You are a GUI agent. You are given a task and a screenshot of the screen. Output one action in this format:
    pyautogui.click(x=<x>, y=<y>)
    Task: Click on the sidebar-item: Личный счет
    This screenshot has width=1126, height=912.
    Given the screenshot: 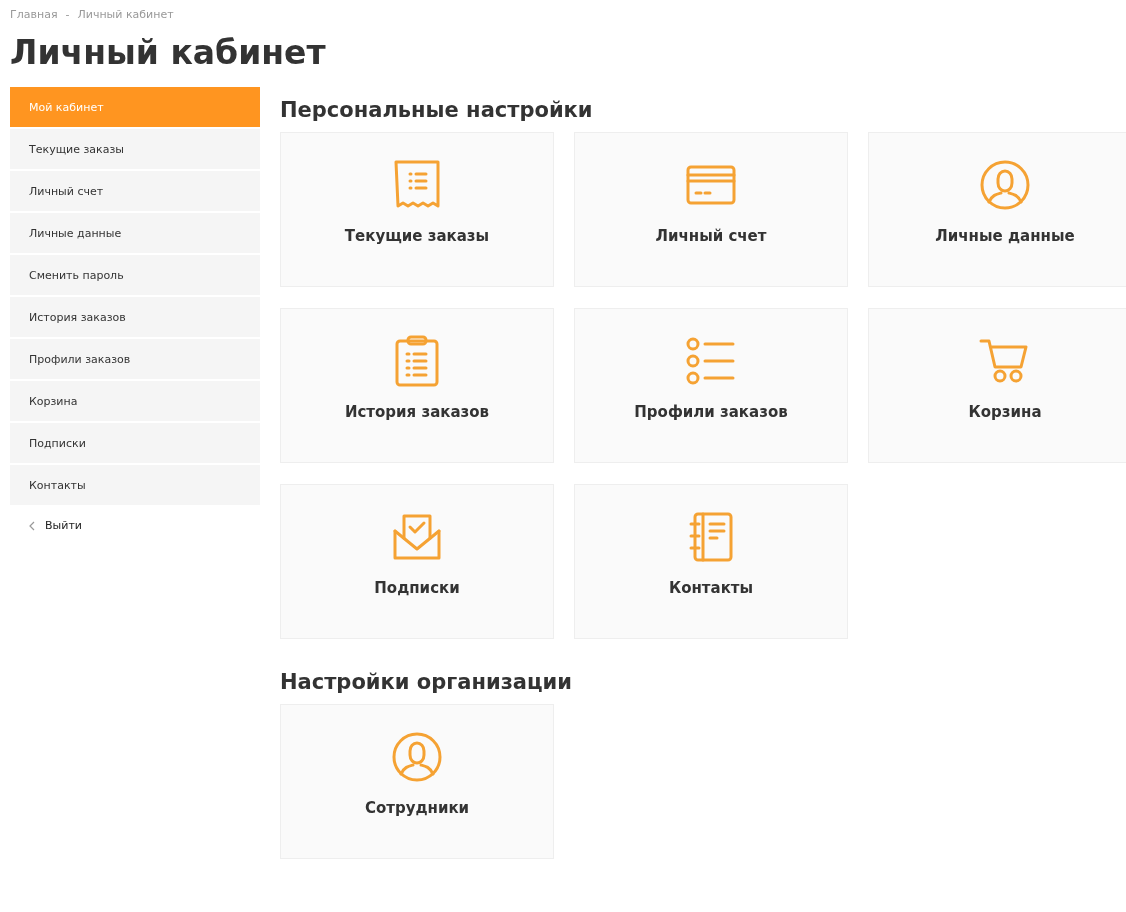 What is the action you would take?
    pyautogui.click(x=135, y=191)
    